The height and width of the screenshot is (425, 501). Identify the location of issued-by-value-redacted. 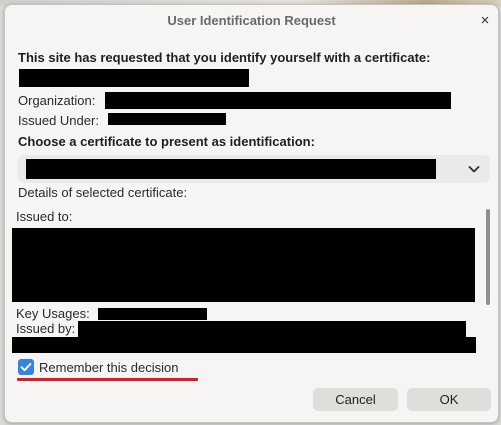
(272, 329).